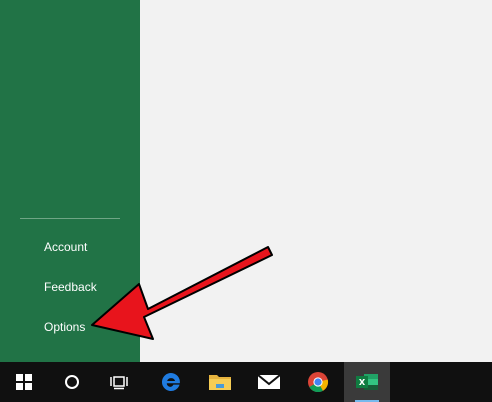 The image size is (492, 402). I want to click on sidebar-item-options: Options, so click(64, 327).